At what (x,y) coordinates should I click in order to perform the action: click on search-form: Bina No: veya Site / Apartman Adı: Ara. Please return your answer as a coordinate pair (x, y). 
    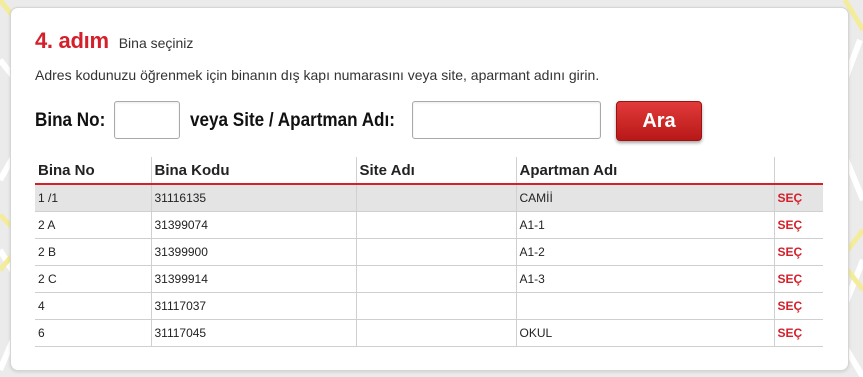
    Looking at the image, I should click on (435, 121).